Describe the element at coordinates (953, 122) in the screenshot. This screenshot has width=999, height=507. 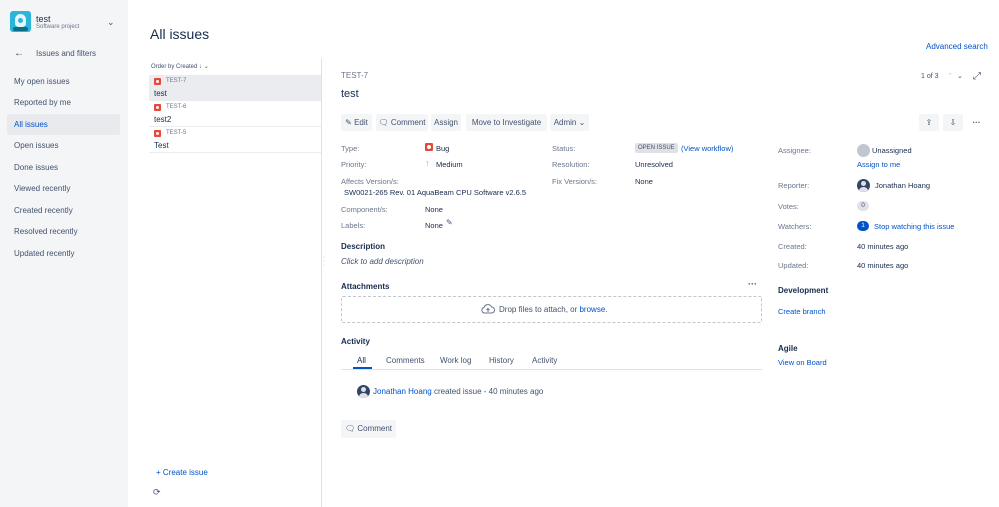
I see `export-icon: ⇩` at that location.